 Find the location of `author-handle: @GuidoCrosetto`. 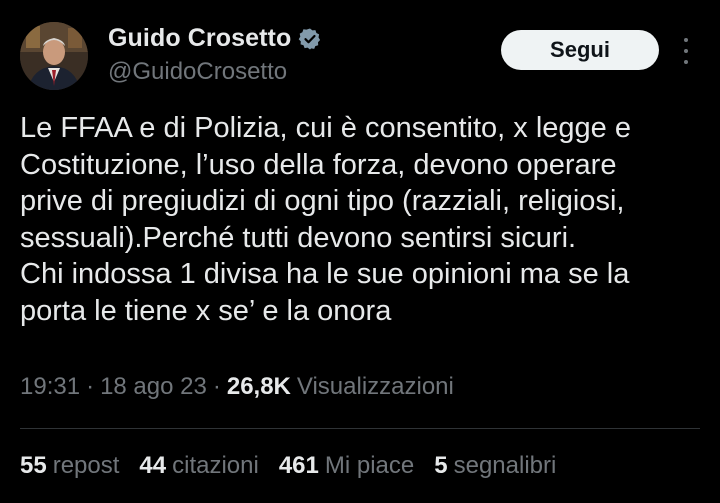

author-handle: @GuidoCrosetto is located at coordinates (197, 72).